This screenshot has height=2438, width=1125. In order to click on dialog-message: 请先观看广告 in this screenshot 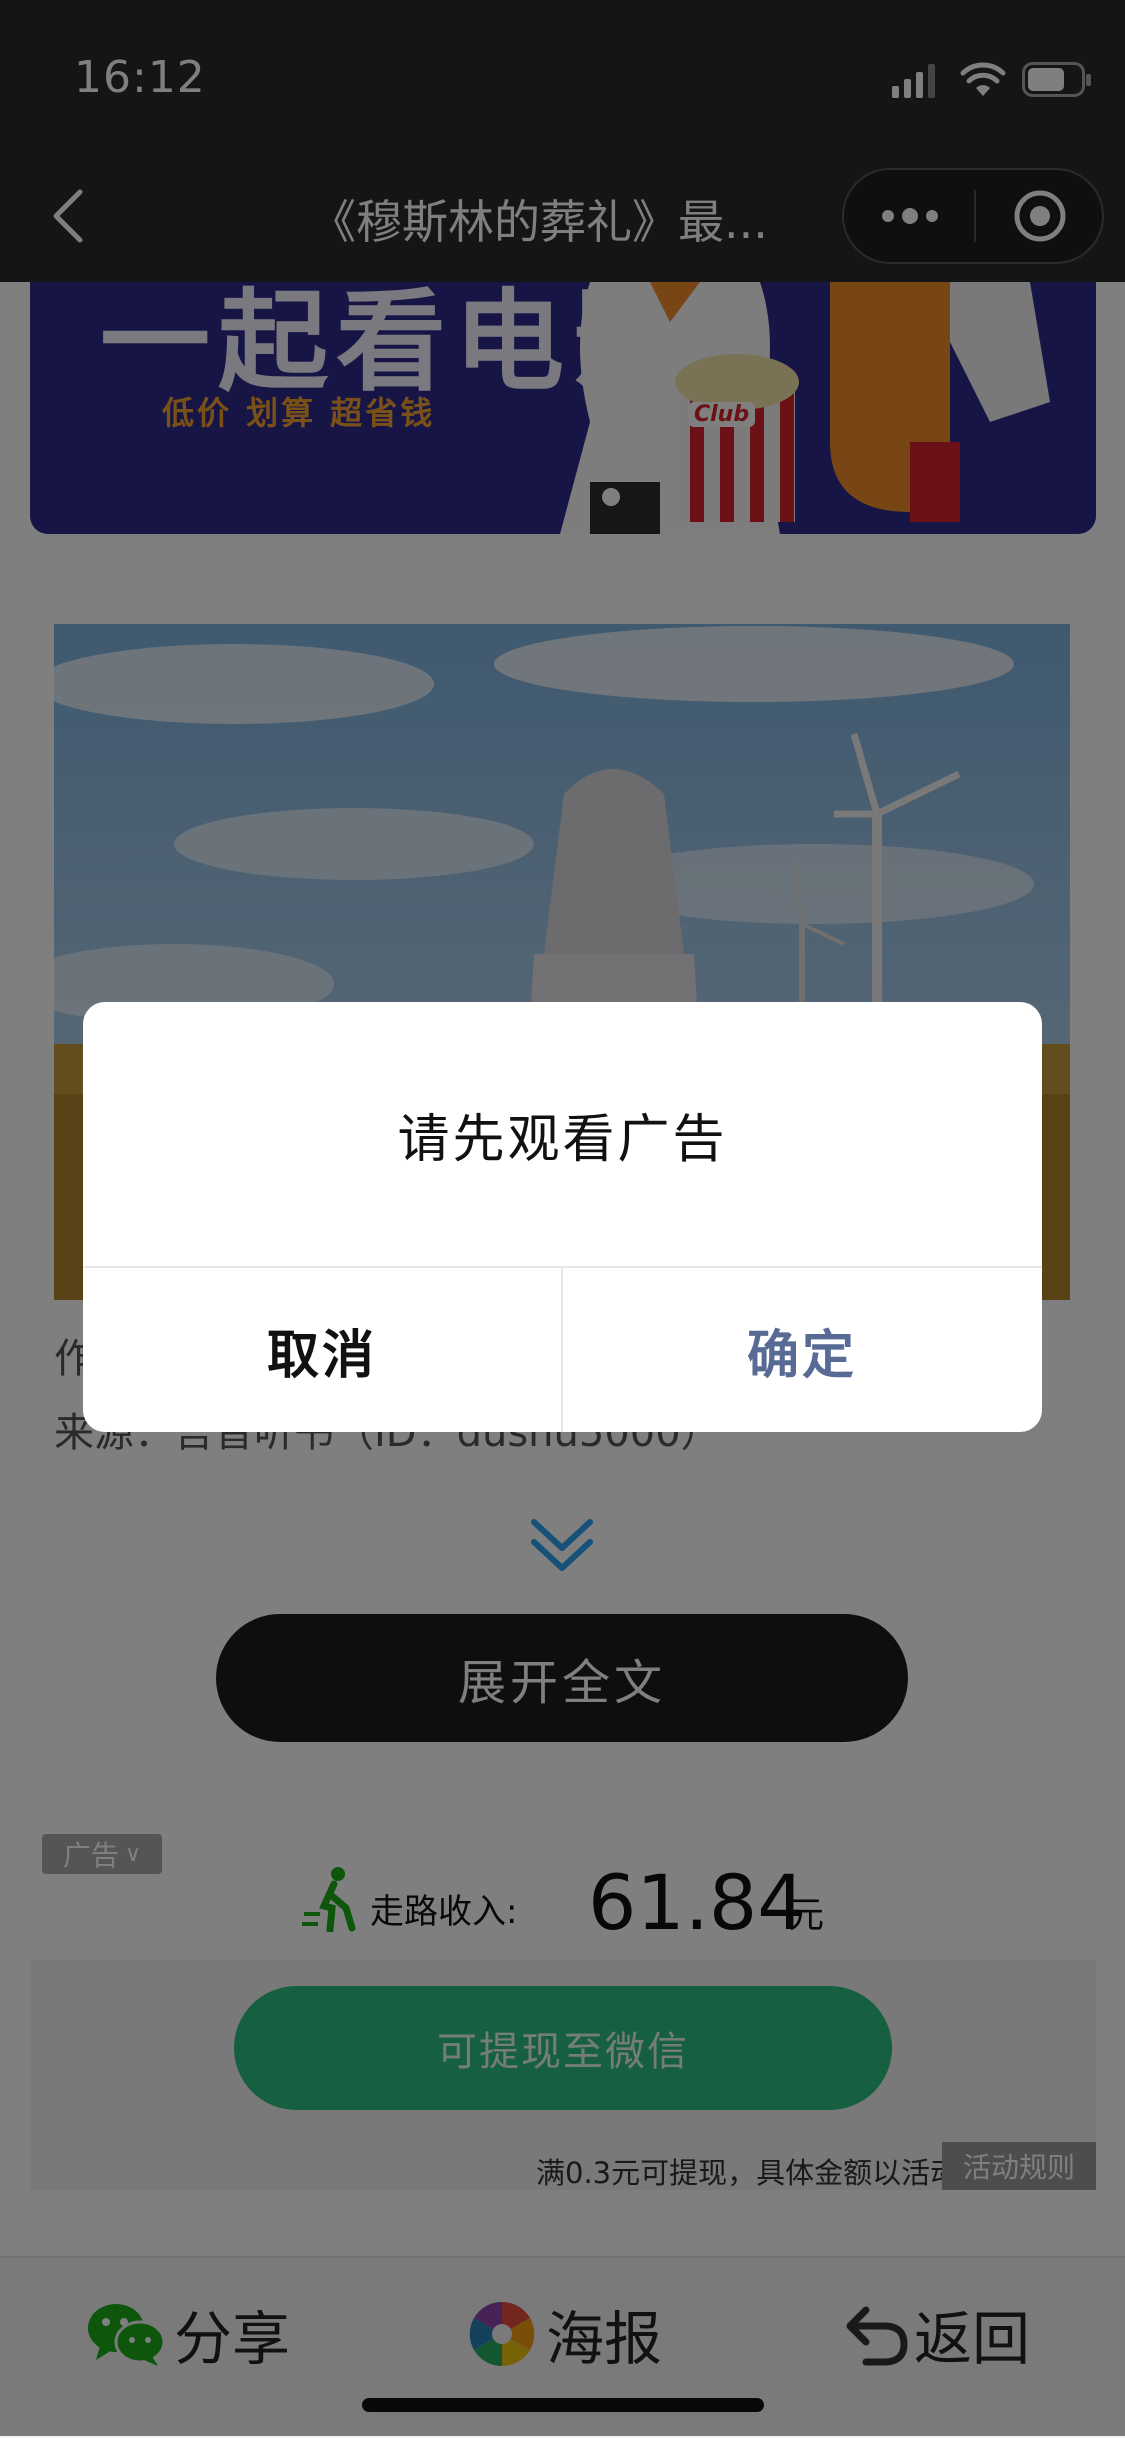, I will do `click(562, 1139)`.